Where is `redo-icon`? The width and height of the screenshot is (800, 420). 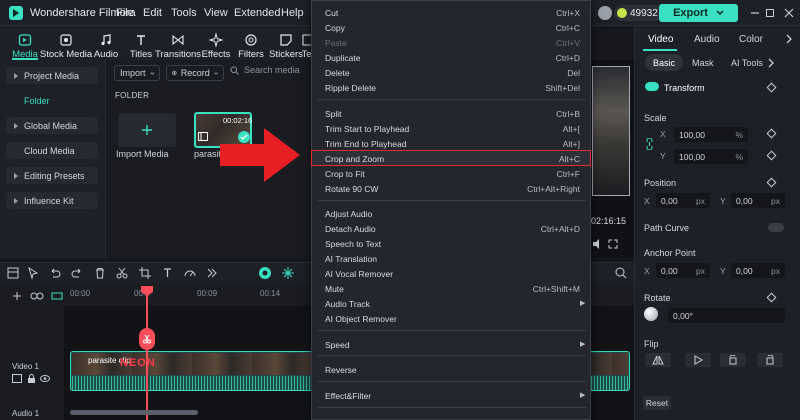
redo-icon is located at coordinates (77, 273).